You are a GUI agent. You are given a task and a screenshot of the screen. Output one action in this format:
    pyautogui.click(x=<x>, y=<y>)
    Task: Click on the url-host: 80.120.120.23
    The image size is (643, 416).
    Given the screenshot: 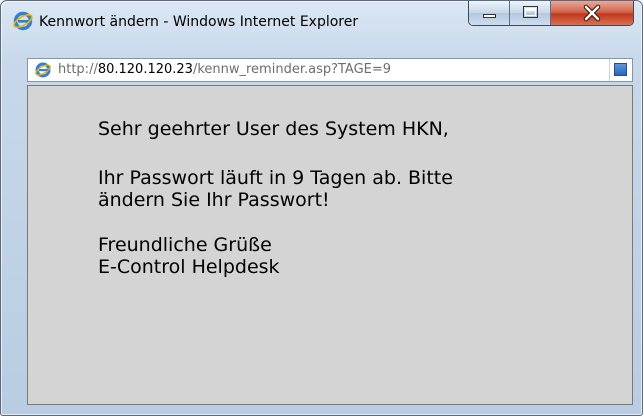 What is the action you would take?
    pyautogui.click(x=145, y=69)
    